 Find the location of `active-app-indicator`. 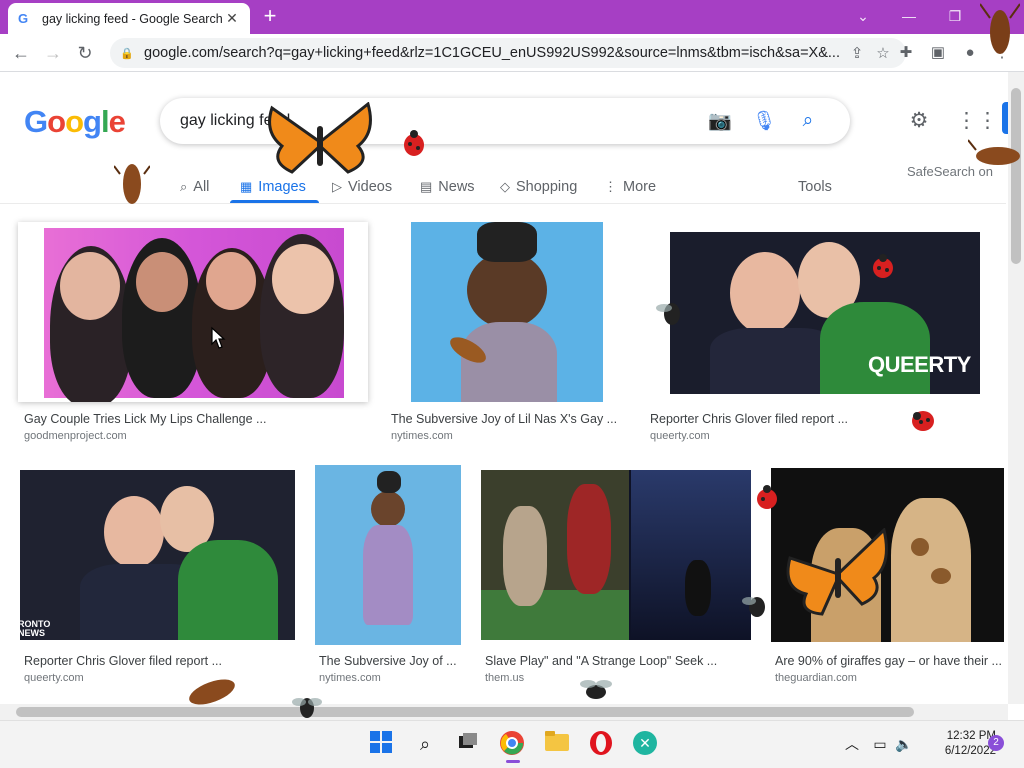

active-app-indicator is located at coordinates (513, 761).